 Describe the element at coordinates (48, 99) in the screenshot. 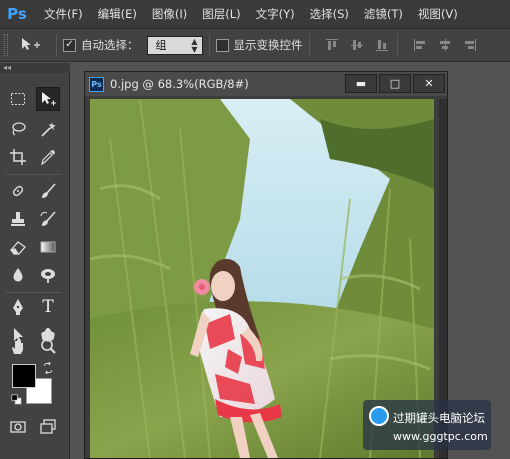

I see `move-tool-icon` at that location.